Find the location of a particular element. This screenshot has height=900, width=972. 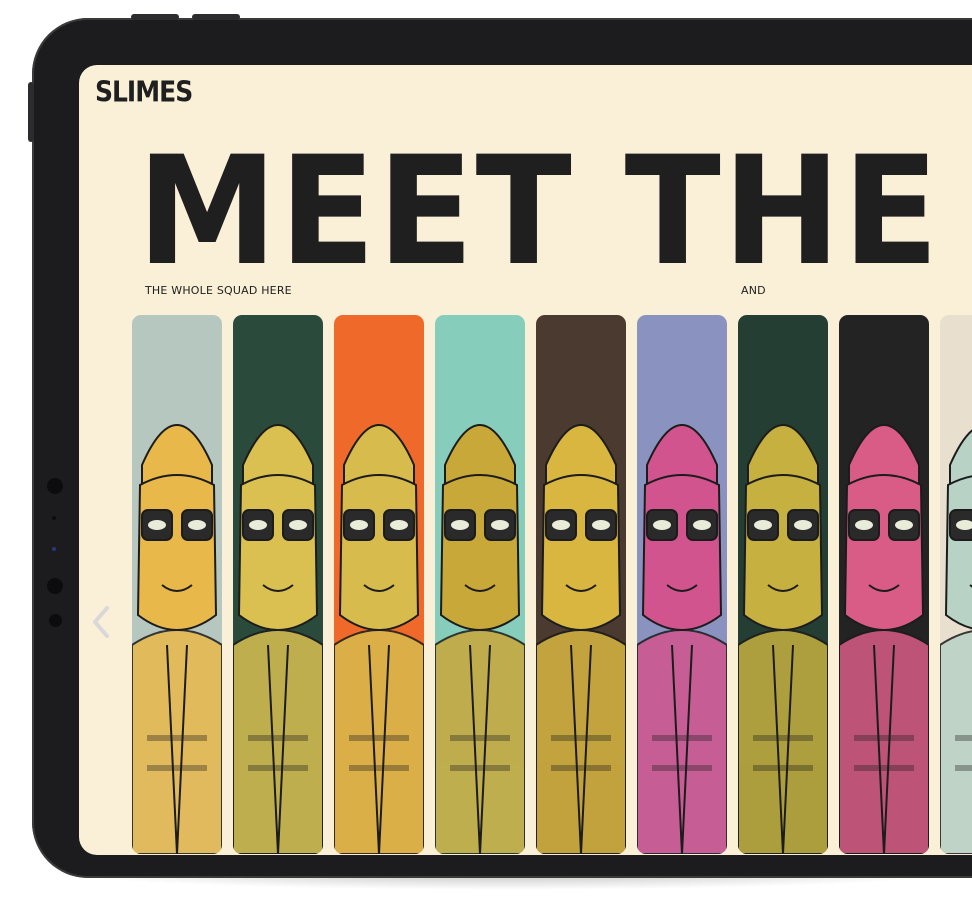

hero-subtitle-left: THE WHOLE SQUAD HERE is located at coordinates (218, 290).